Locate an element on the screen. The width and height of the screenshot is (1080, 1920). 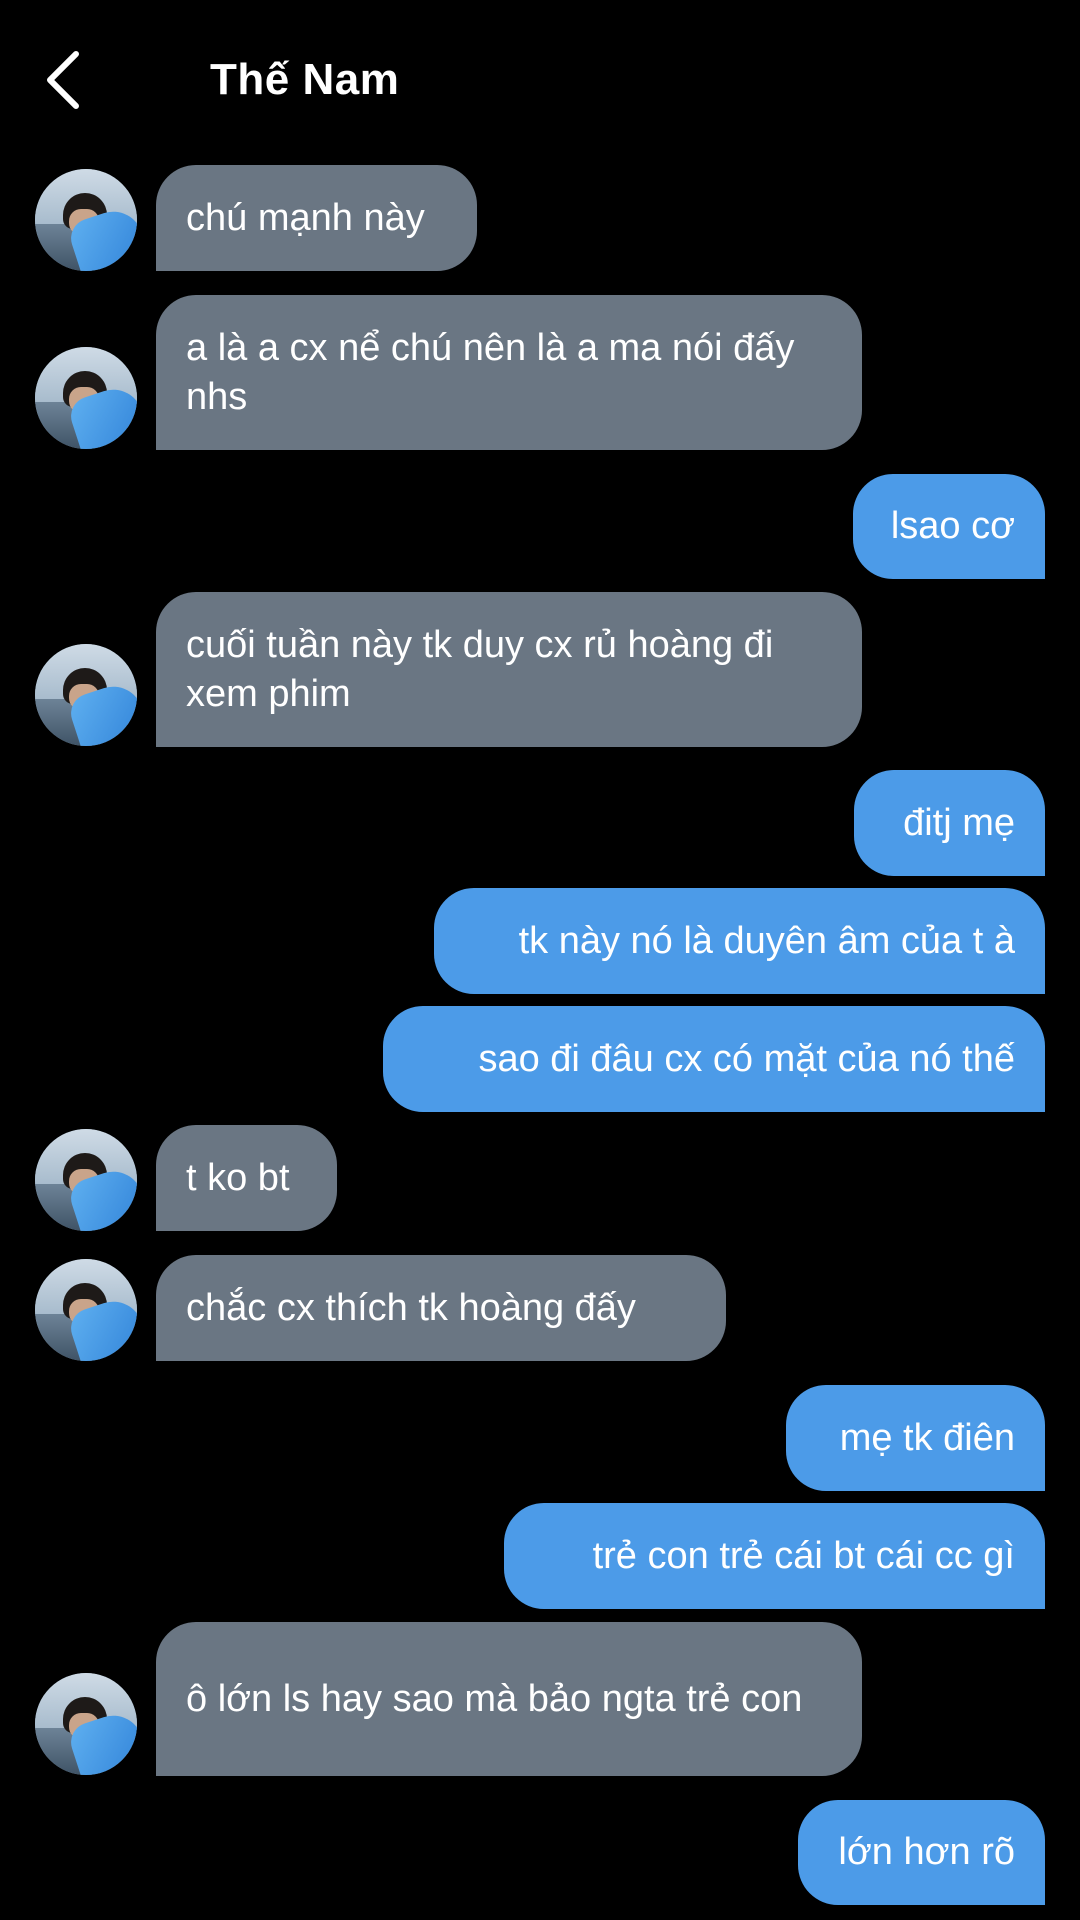
incoming-message: chắc cx thích tk hoàng đấy is located at coordinates (441, 1308).